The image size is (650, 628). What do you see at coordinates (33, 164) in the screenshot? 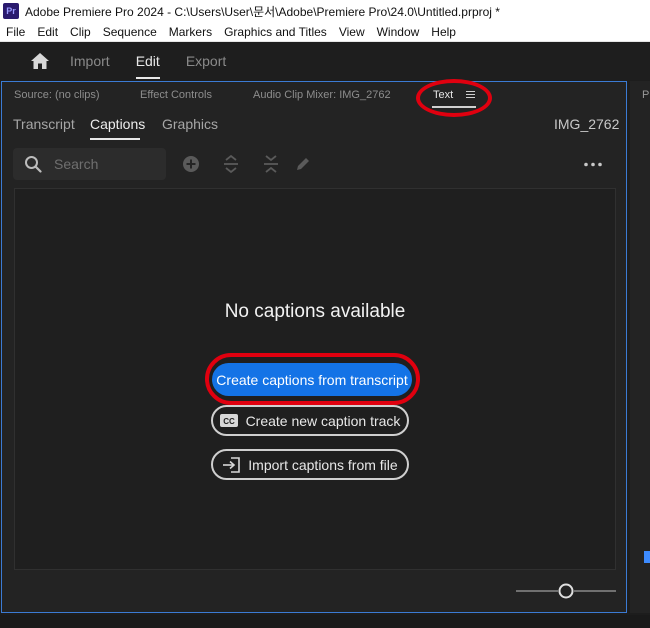
I see `search-icon` at bounding box center [33, 164].